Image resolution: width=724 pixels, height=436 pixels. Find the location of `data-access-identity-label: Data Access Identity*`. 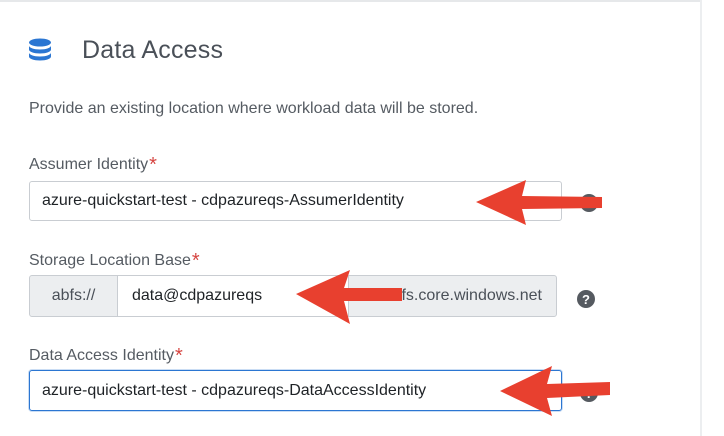

data-access-identity-label: Data Access Identity* is located at coordinates (106, 355).